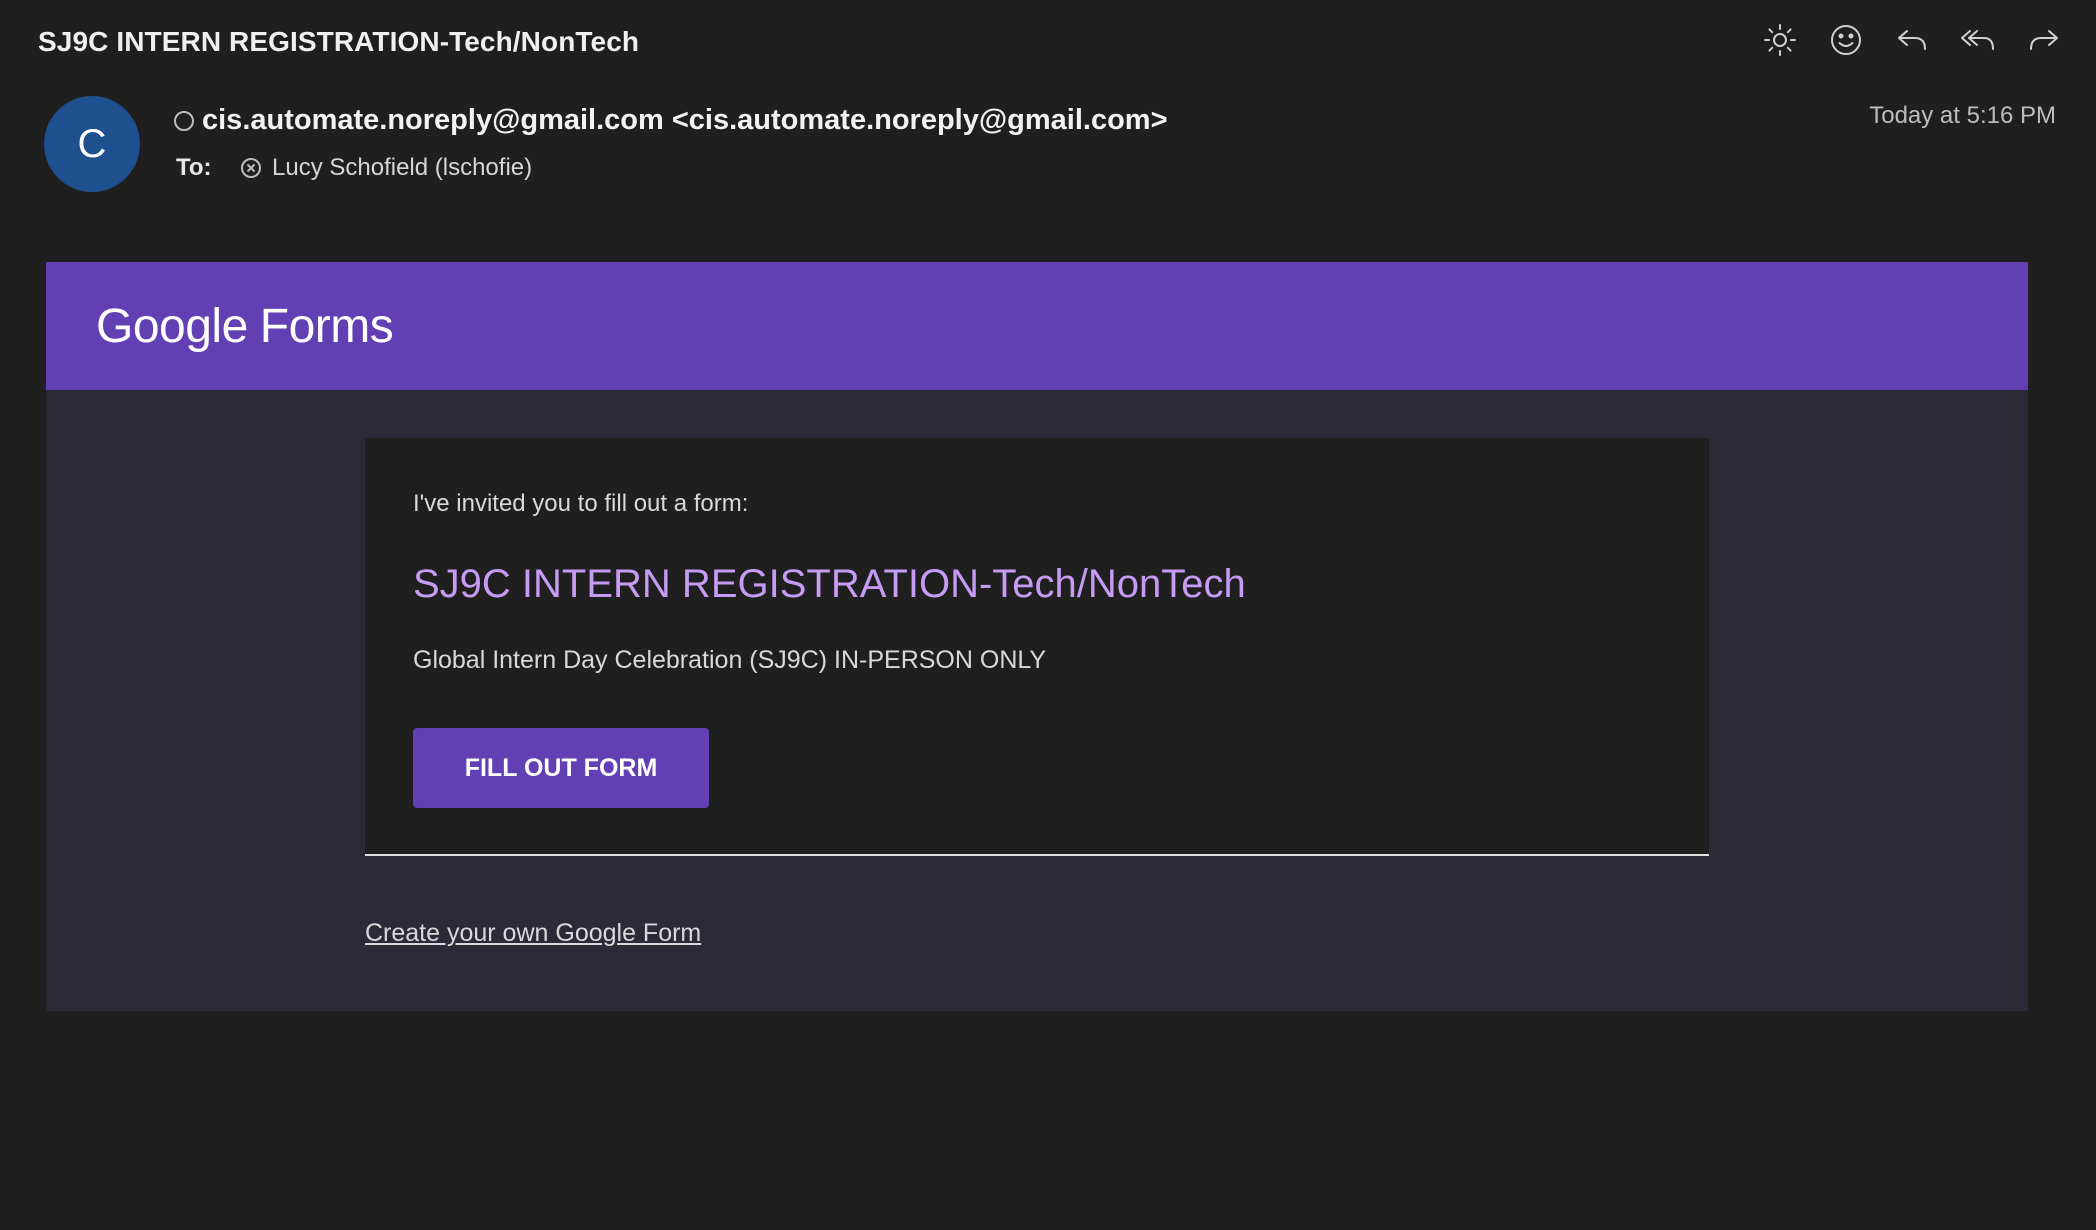  Describe the element at coordinates (172, 326) in the screenshot. I see `google-wordmark: Google` at that location.